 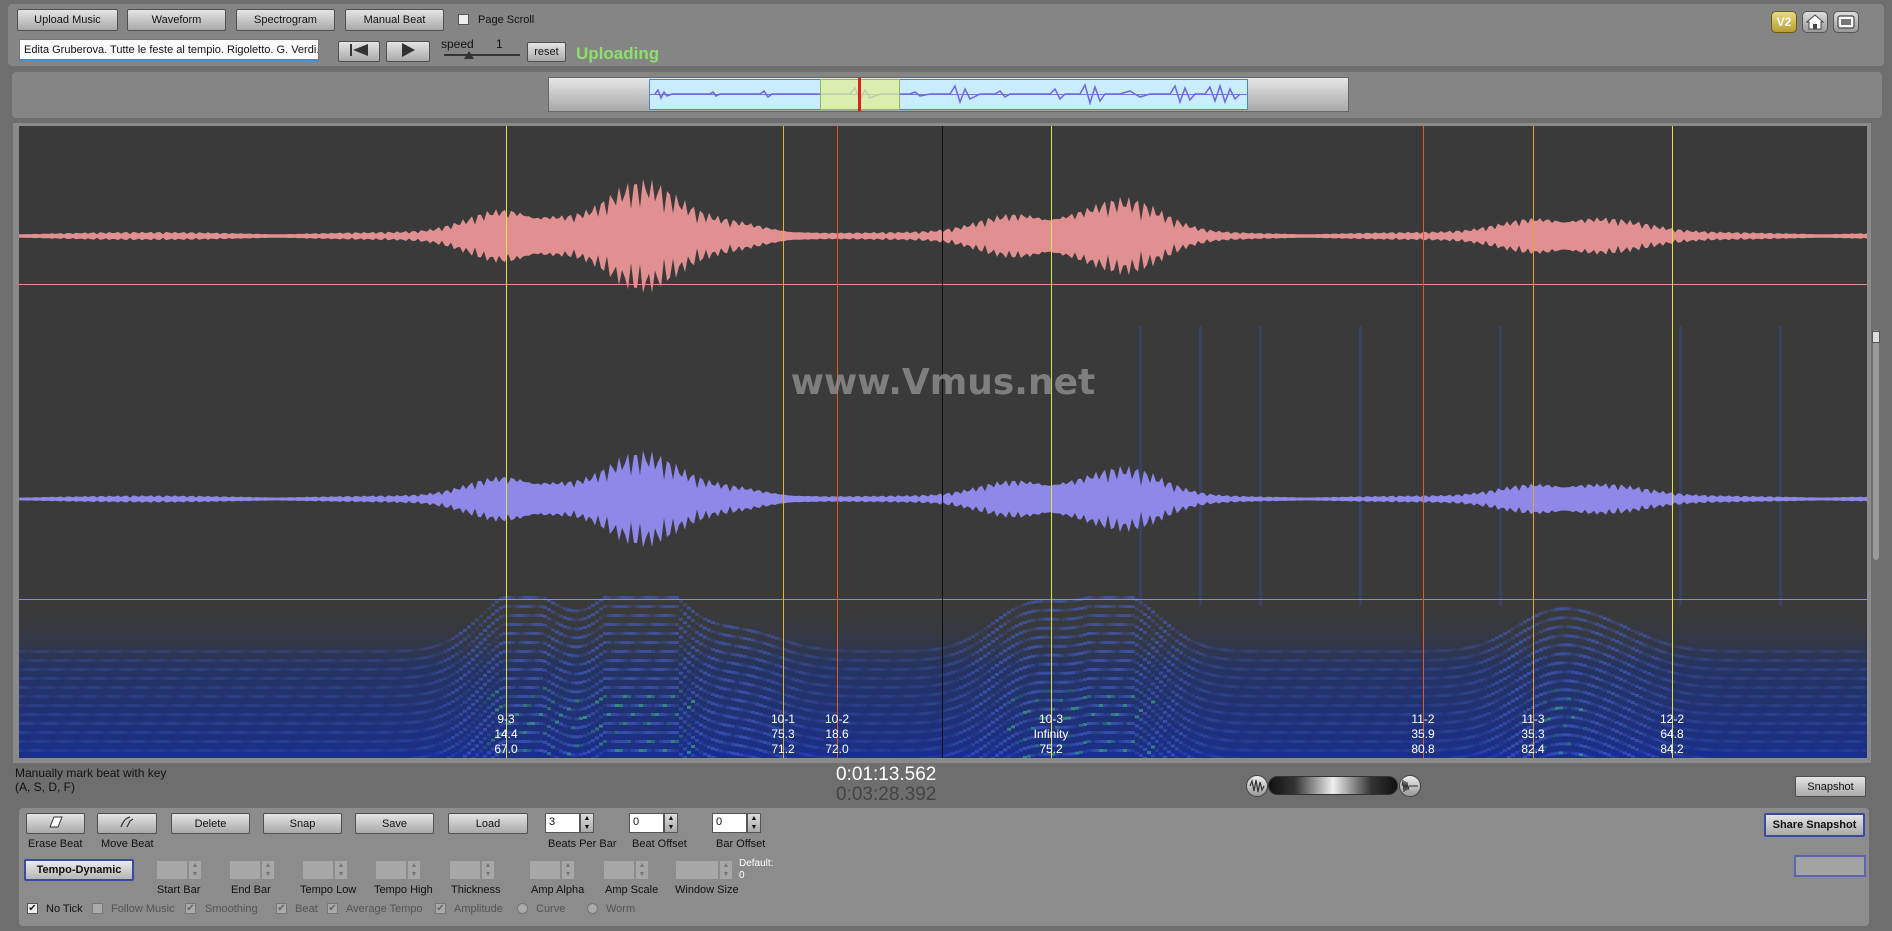 What do you see at coordinates (391, 870) in the screenshot?
I see `tempo-high-input` at bounding box center [391, 870].